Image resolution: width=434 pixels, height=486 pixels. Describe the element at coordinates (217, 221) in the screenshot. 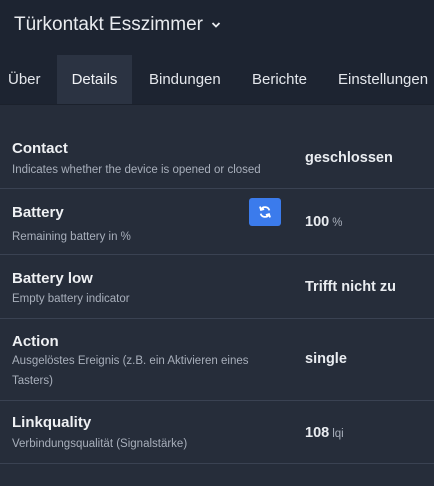

I see `row-battery: Battery Remaining battery in % 100%` at that location.